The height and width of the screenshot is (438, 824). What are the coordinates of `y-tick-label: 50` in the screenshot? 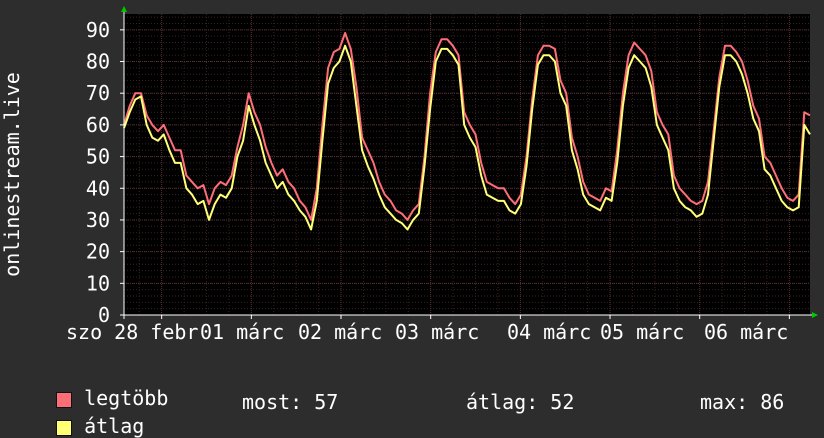 It's located at (98, 157).